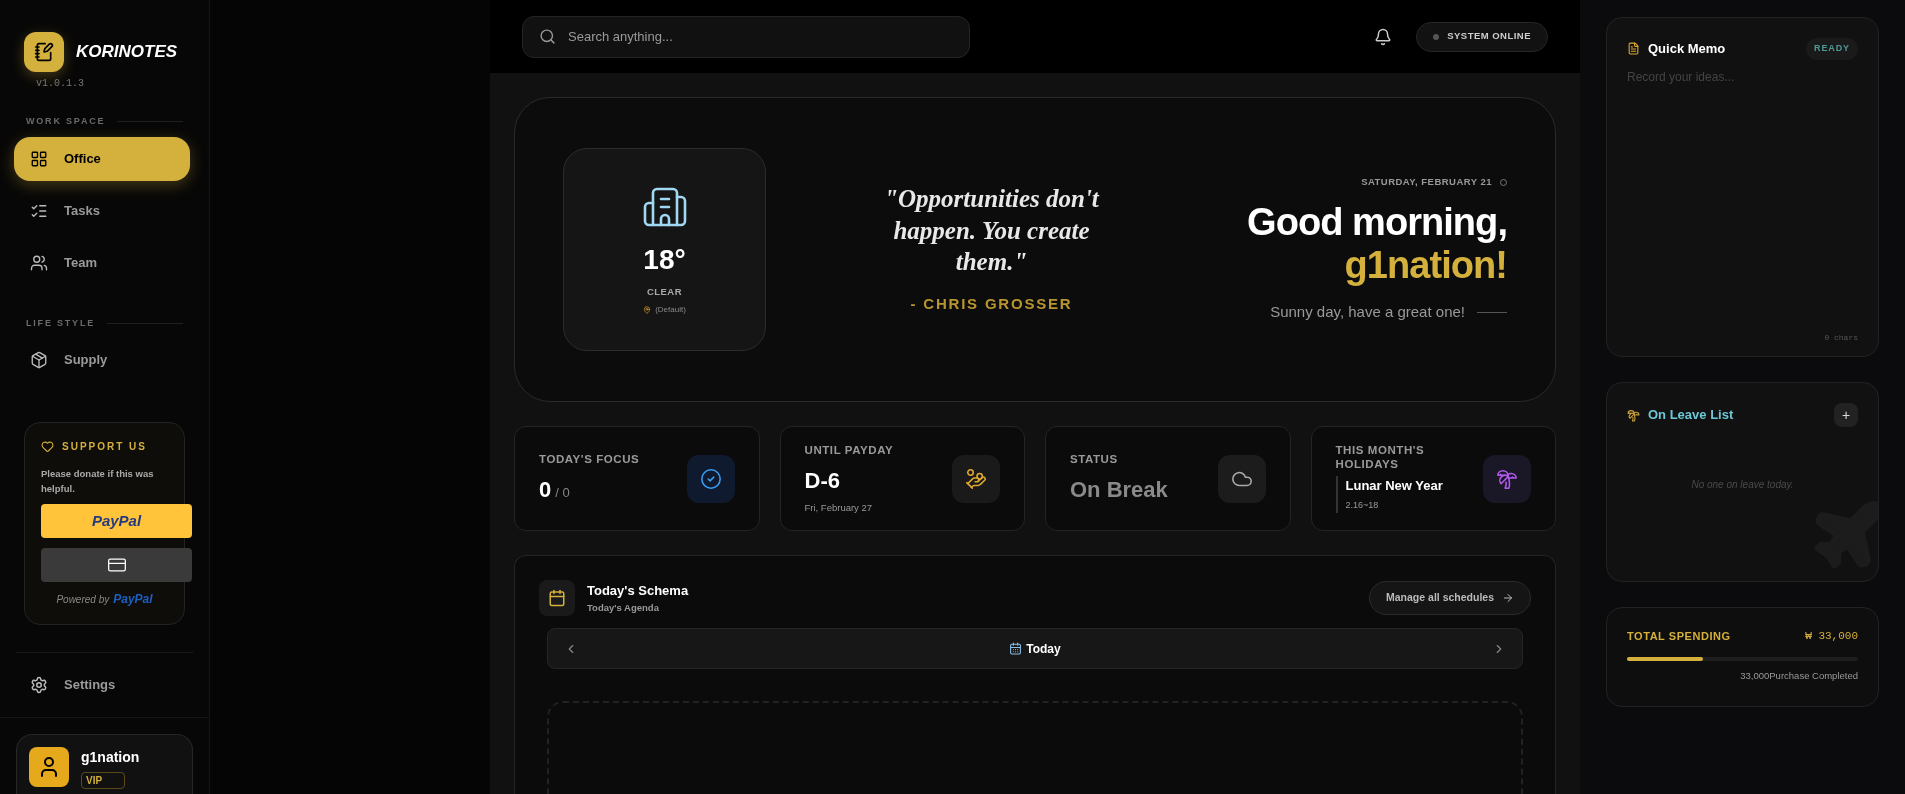 Image resolution: width=1905 pixels, height=794 pixels. Describe the element at coordinates (1241, 478) in the screenshot. I see `cloud-icon` at that location.